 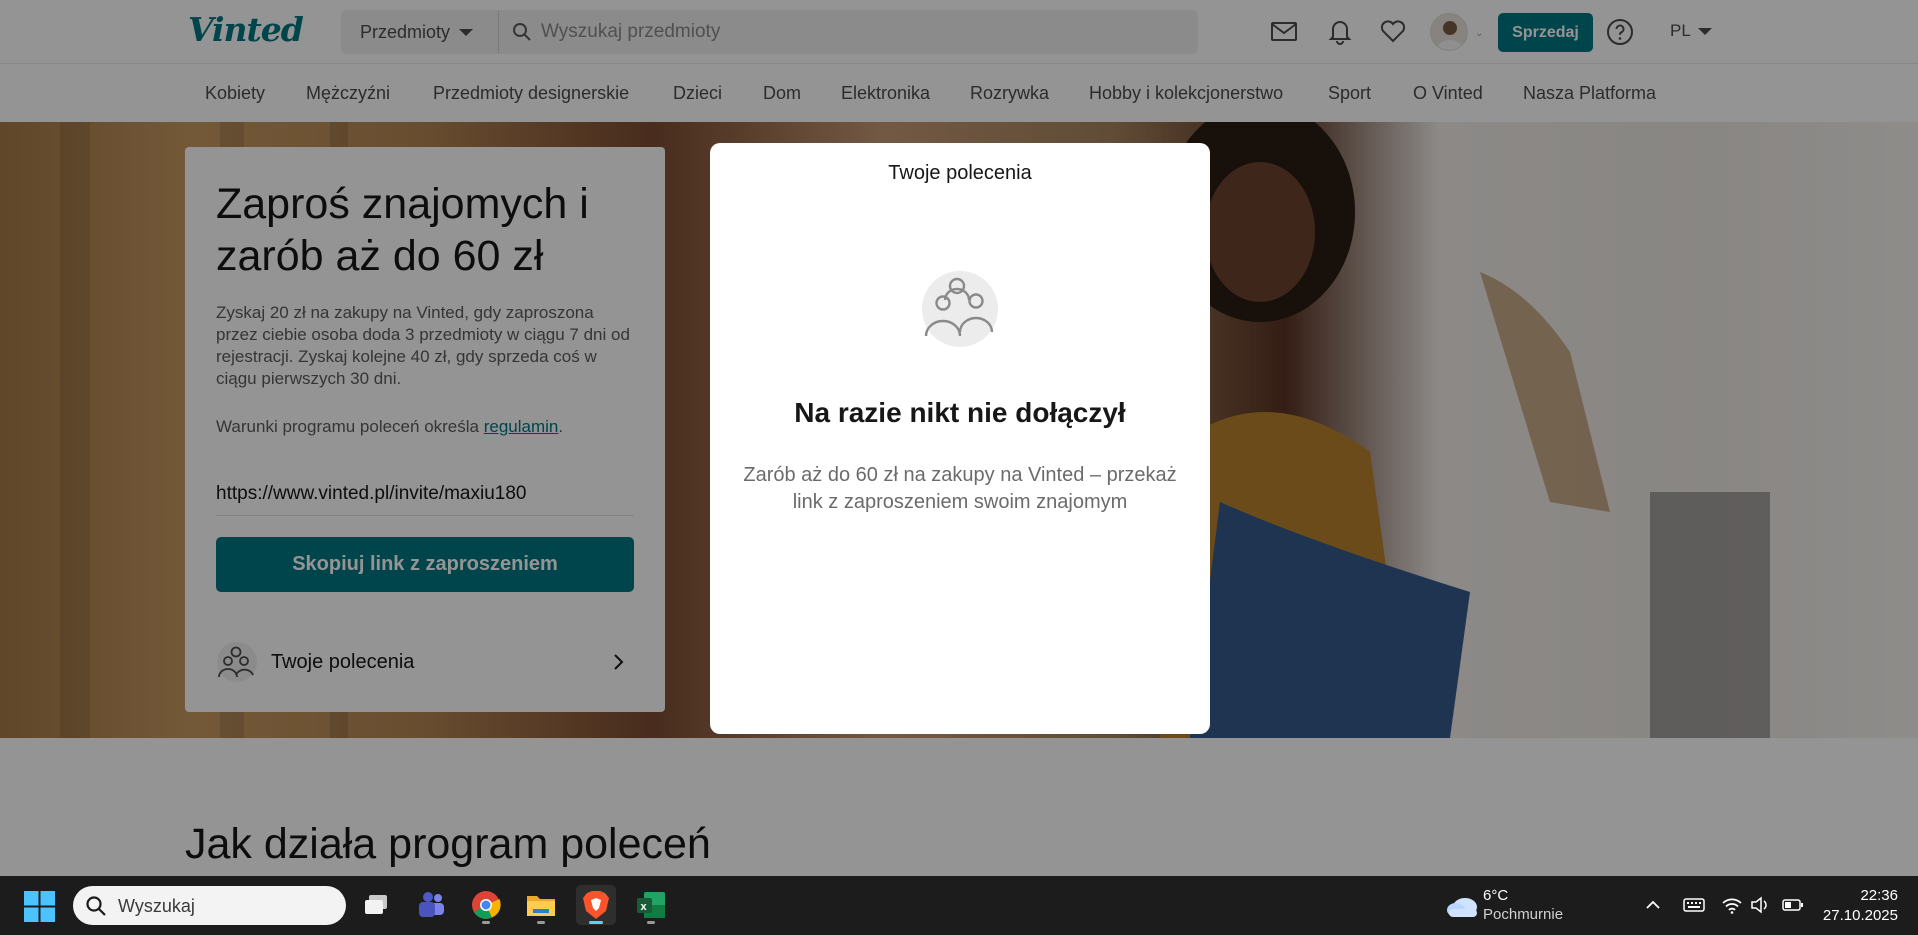 What do you see at coordinates (960, 309) in the screenshot?
I see `people-icon` at bounding box center [960, 309].